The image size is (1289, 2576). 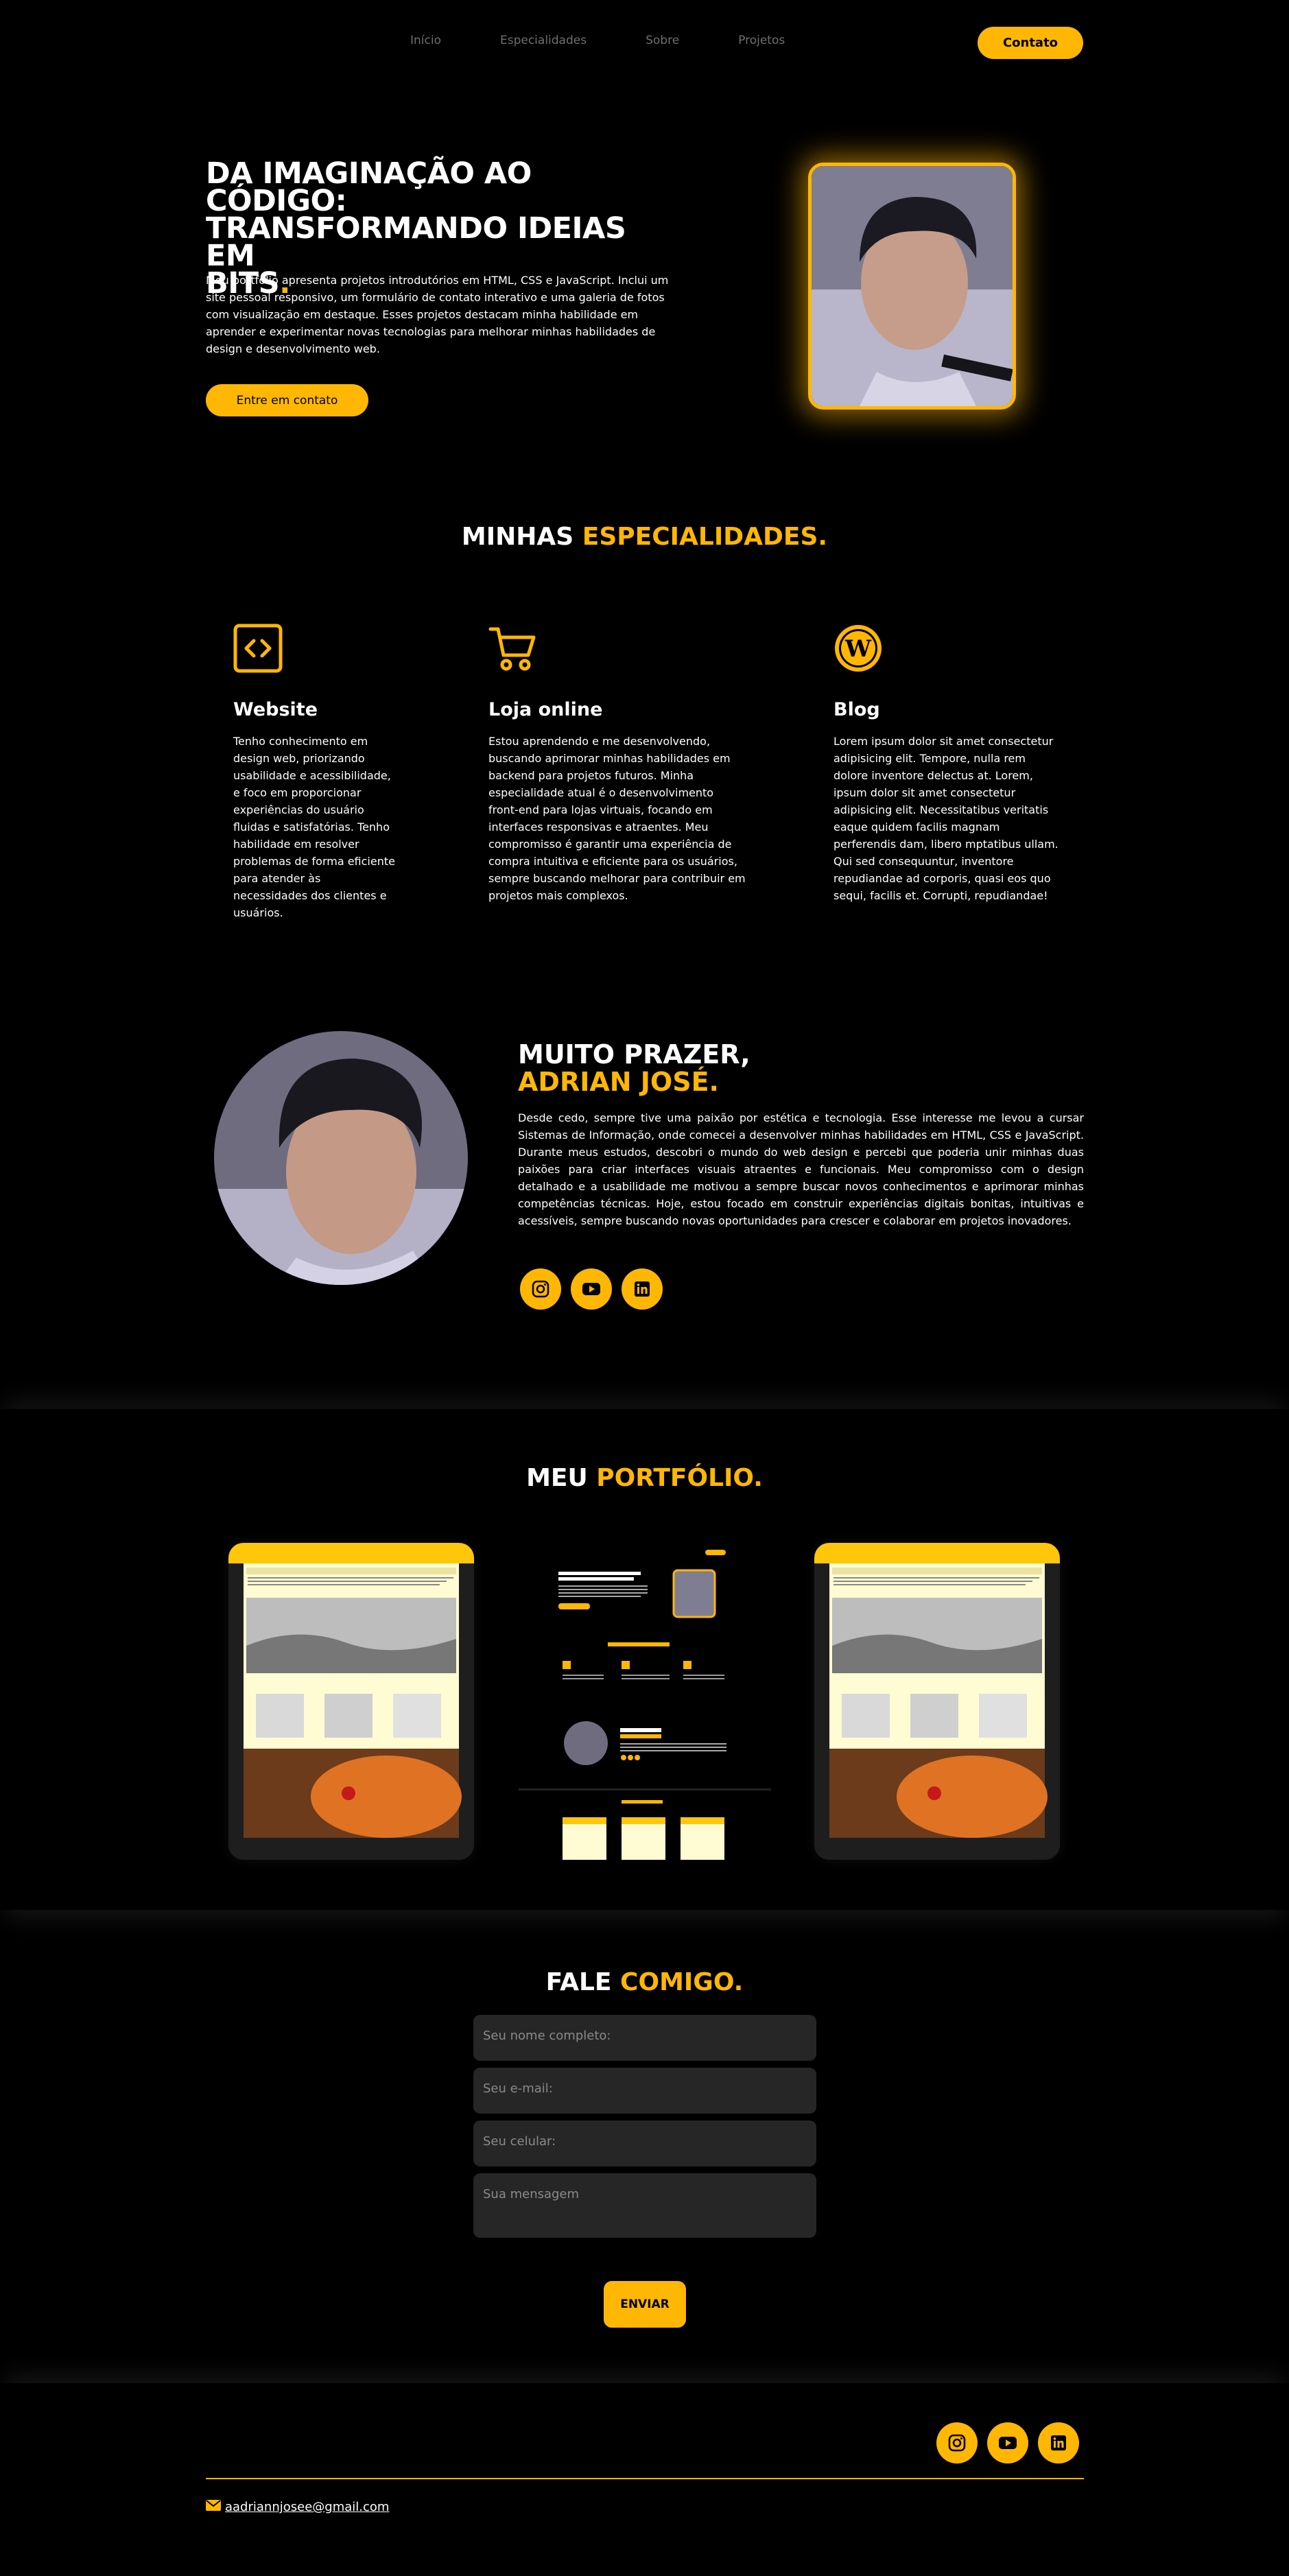 I want to click on about-title-name: ADRIAN JOSÉ., so click(x=618, y=1082).